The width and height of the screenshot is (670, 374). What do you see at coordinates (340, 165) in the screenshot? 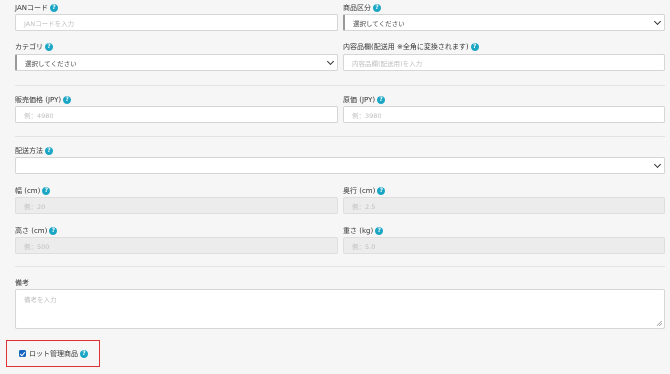
I see `shipping-select` at bounding box center [340, 165].